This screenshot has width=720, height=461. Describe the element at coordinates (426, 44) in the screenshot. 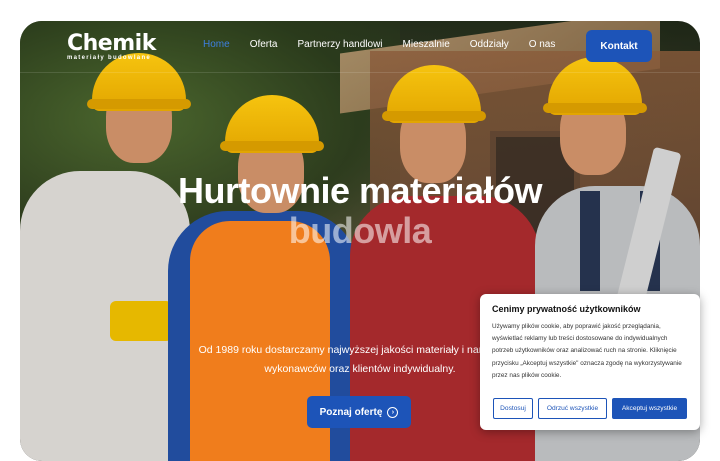

I see `nav-link-mieszalnie: Mieszalnie` at that location.